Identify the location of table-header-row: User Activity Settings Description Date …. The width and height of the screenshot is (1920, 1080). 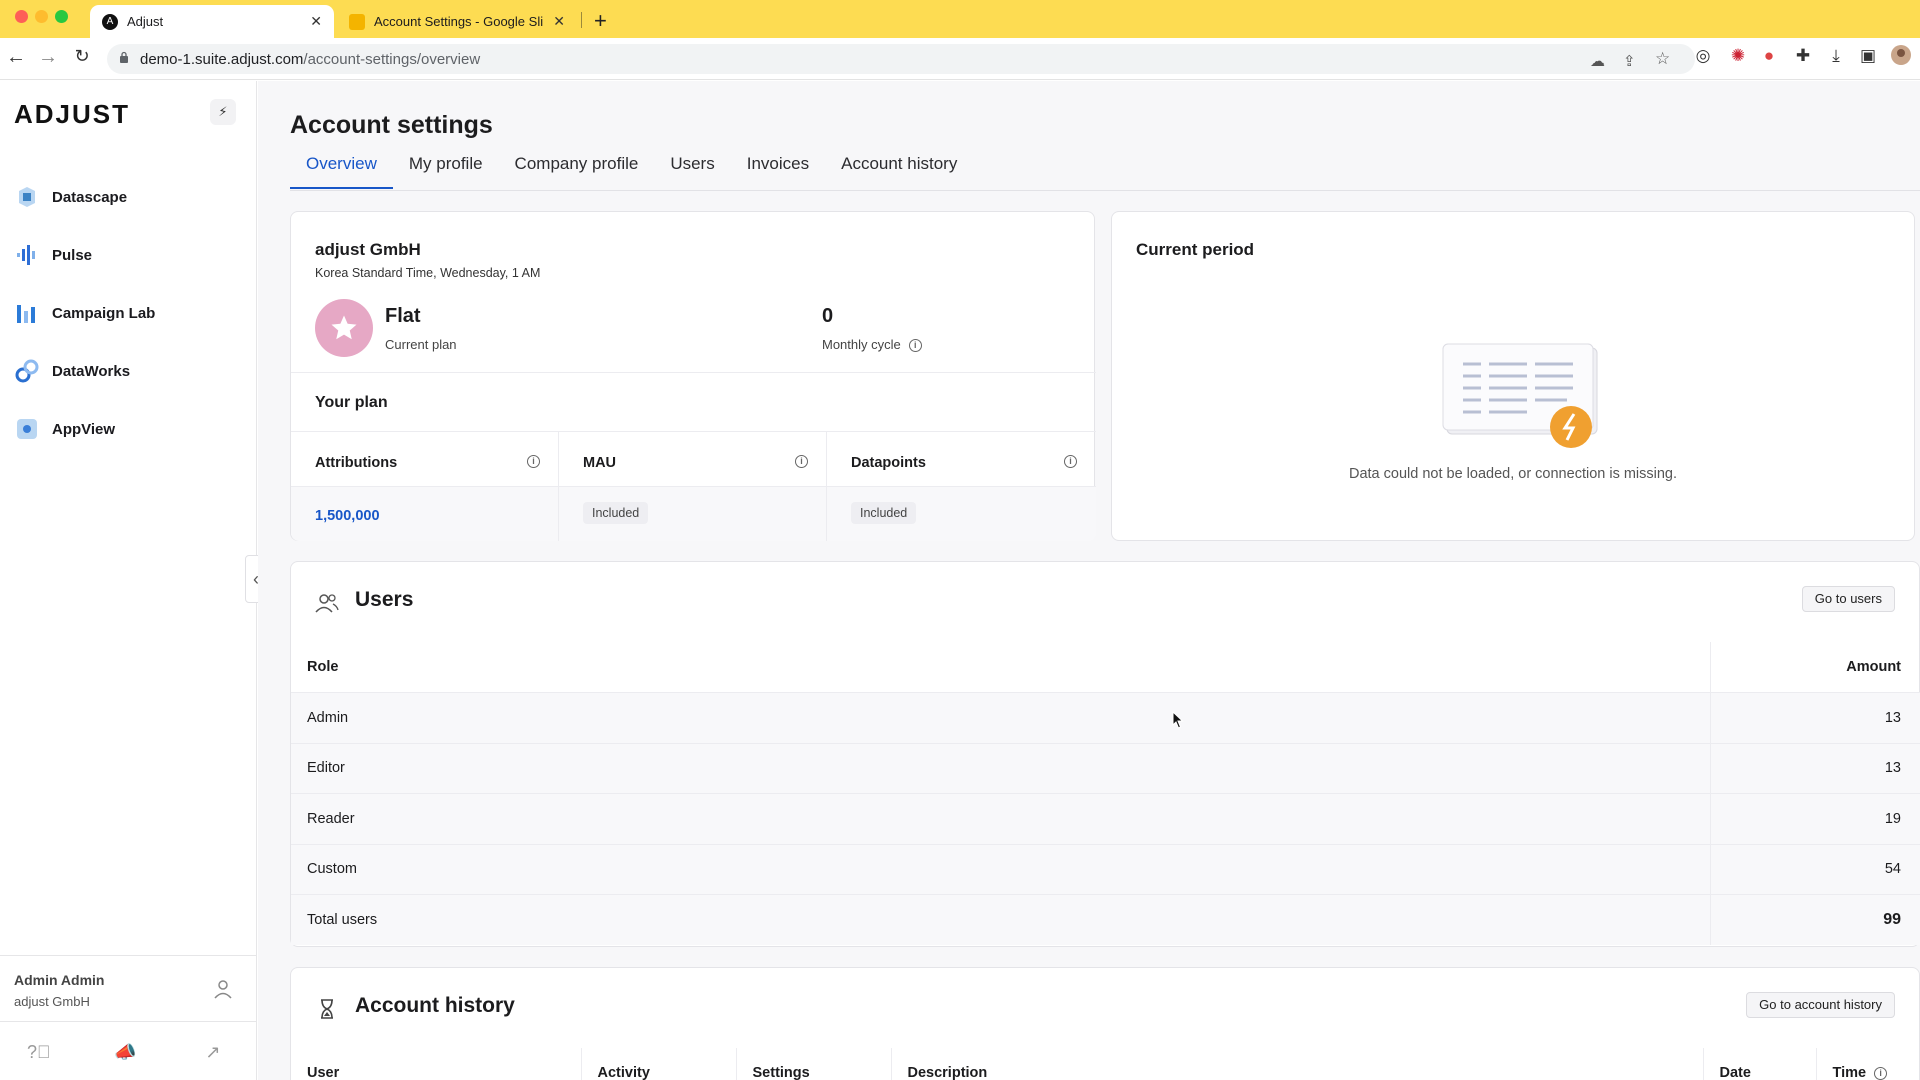
(1105, 1064).